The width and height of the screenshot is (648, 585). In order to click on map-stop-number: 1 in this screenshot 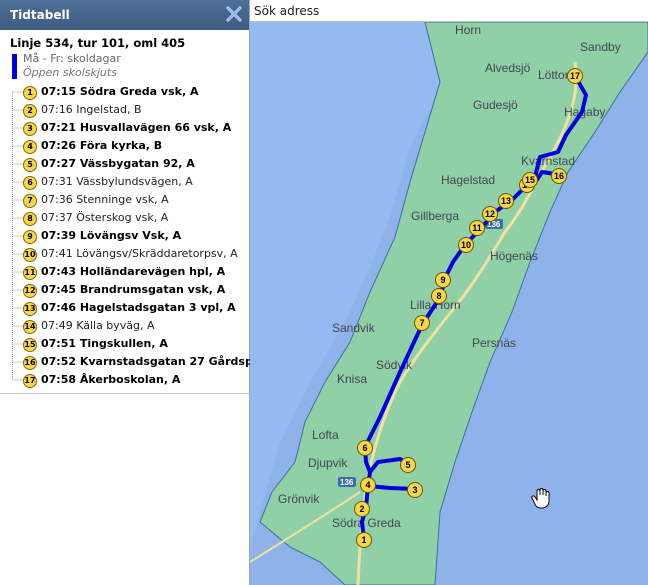, I will do `click(363, 540)`.